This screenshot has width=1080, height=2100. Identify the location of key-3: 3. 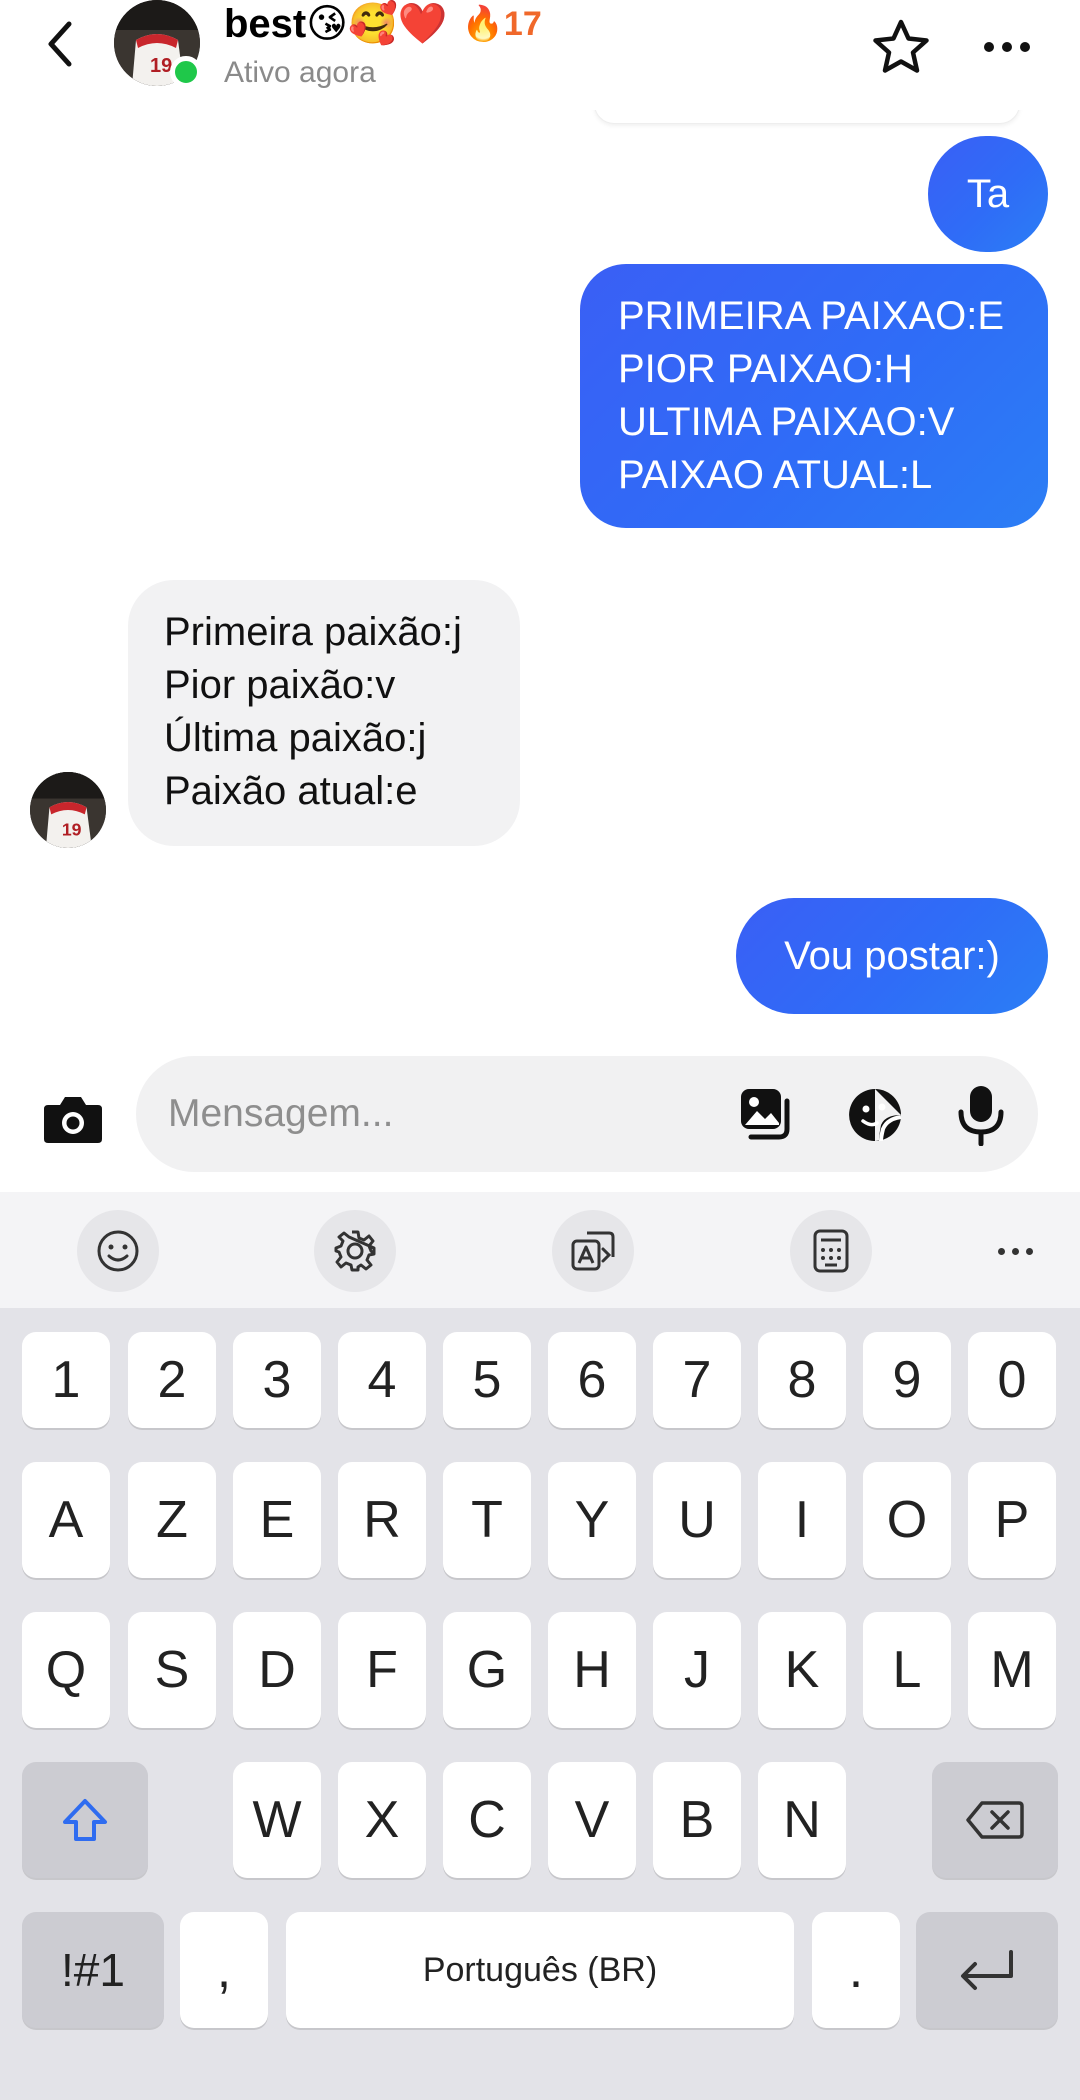
(277, 1380).